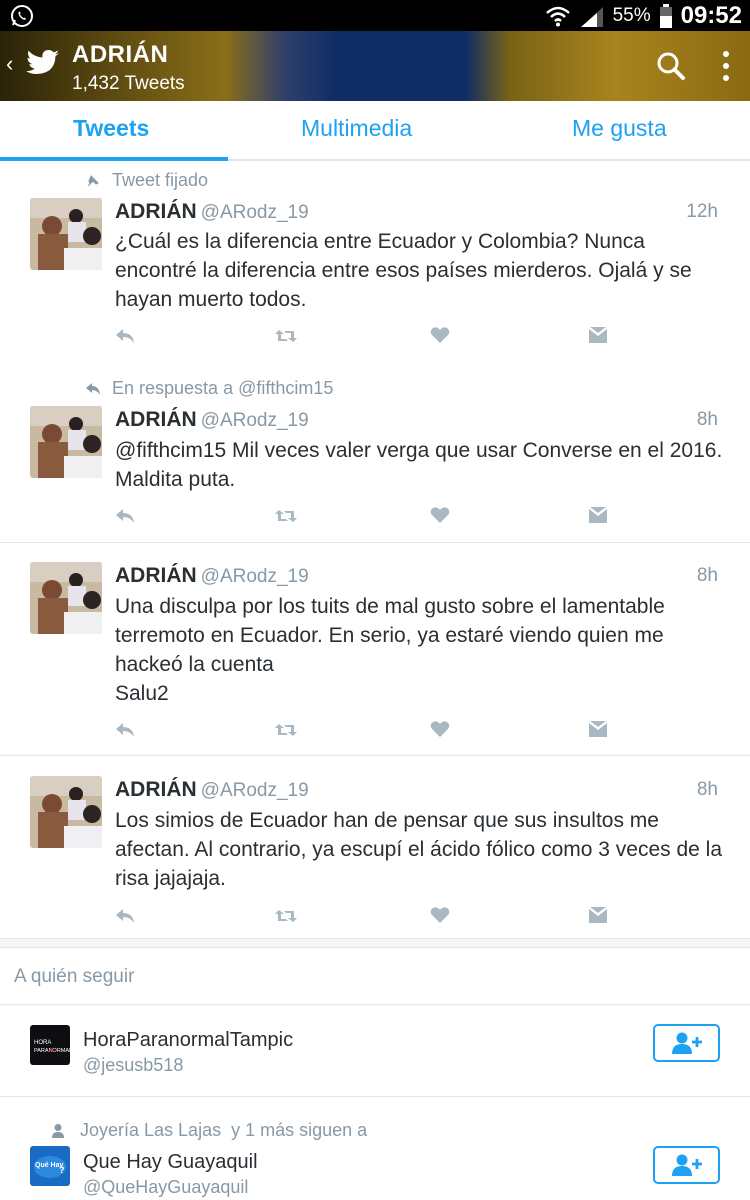 The image size is (750, 1200). What do you see at coordinates (22, 16) in the screenshot?
I see `whatsapp-icon` at bounding box center [22, 16].